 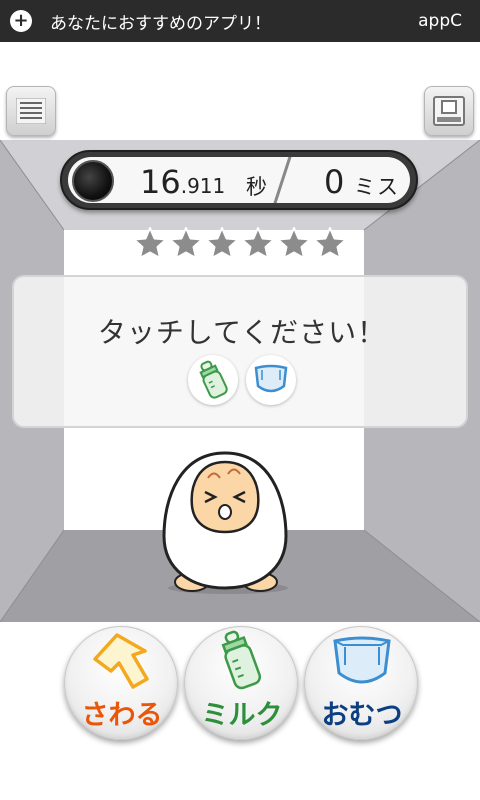 What do you see at coordinates (239, 180) in the screenshot?
I see `timer-display: 16.911 秒 0 ミス` at bounding box center [239, 180].